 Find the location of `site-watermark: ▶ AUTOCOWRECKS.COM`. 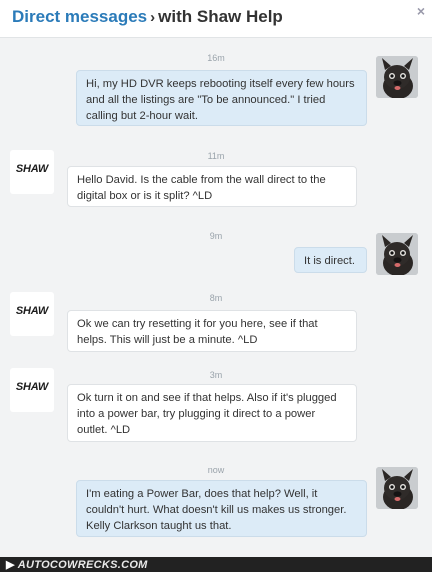

site-watermark: ▶ AUTOCOWRECKS.COM is located at coordinates (77, 564).